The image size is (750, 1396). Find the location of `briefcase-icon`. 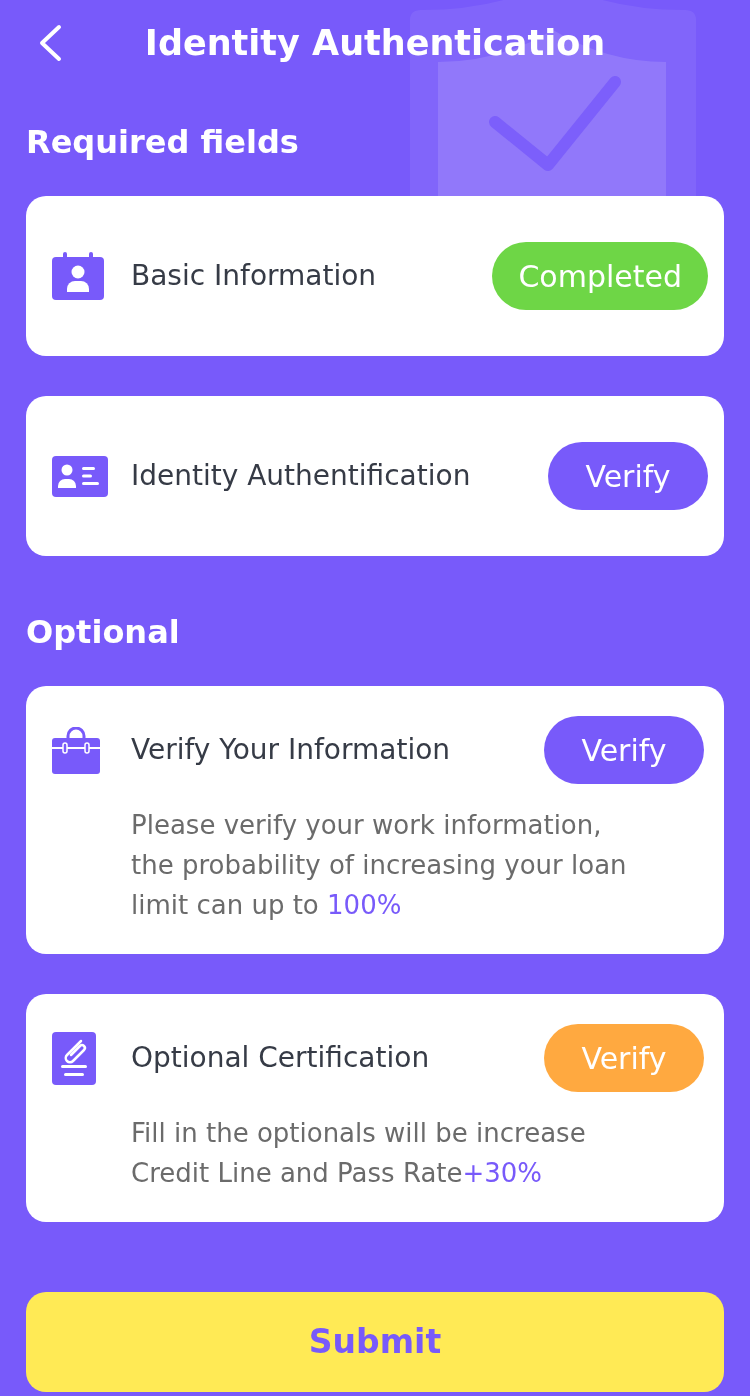

briefcase-icon is located at coordinates (76, 750).